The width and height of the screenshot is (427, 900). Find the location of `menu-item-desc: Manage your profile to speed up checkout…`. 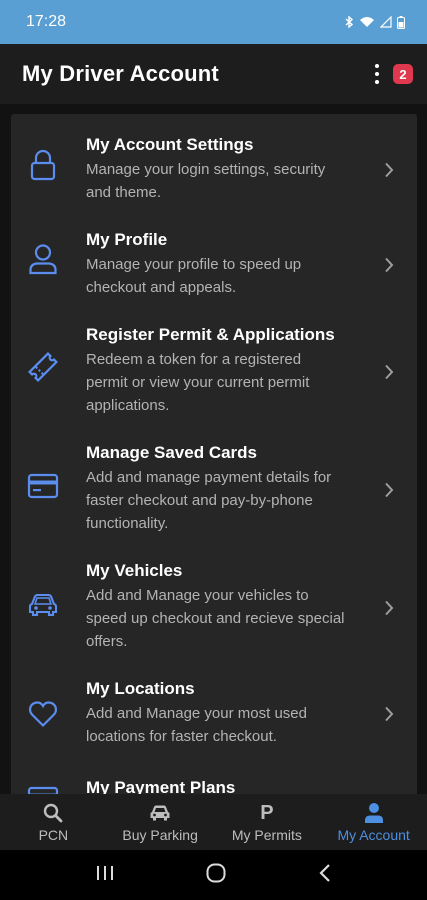

menu-item-desc: Manage your profile to speed up checkout… is located at coordinates (194, 276).